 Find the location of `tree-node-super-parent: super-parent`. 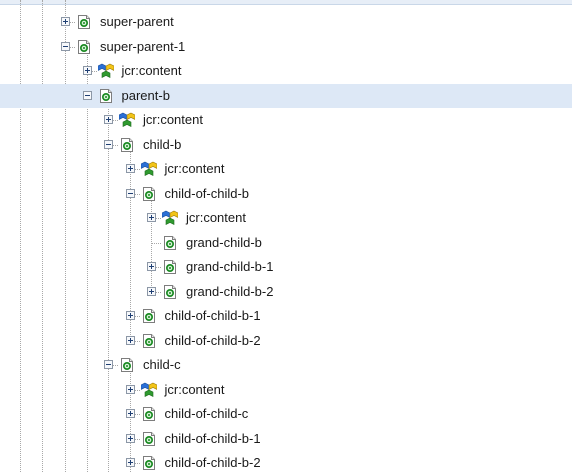

tree-node-super-parent: super-parent is located at coordinates (286, 22).